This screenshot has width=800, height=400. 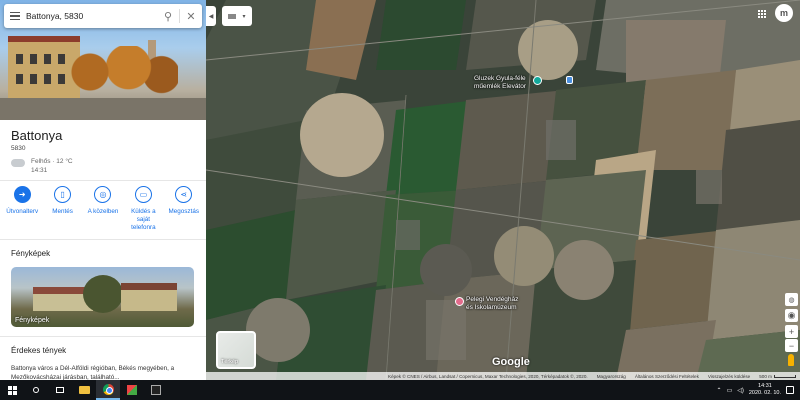 I want to click on weather-info: Felhős · 12 °C 14:31, so click(x=42, y=166).